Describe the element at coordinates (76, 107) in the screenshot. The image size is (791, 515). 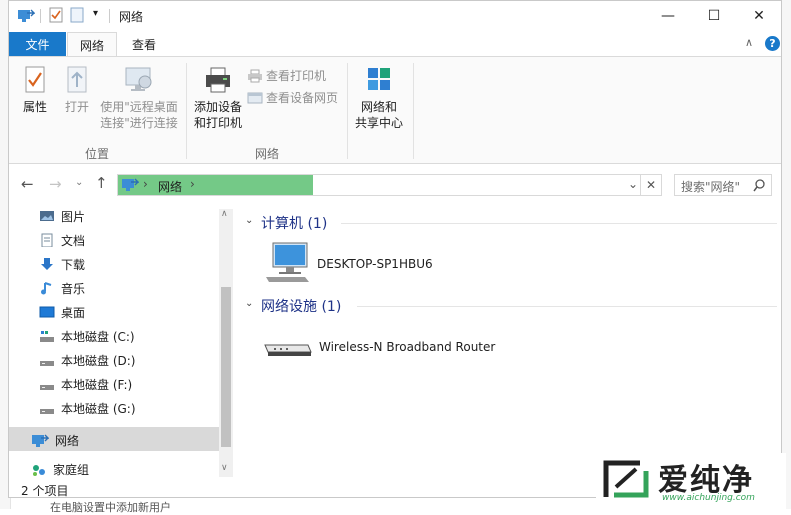
I see `open-label: 打开` at that location.